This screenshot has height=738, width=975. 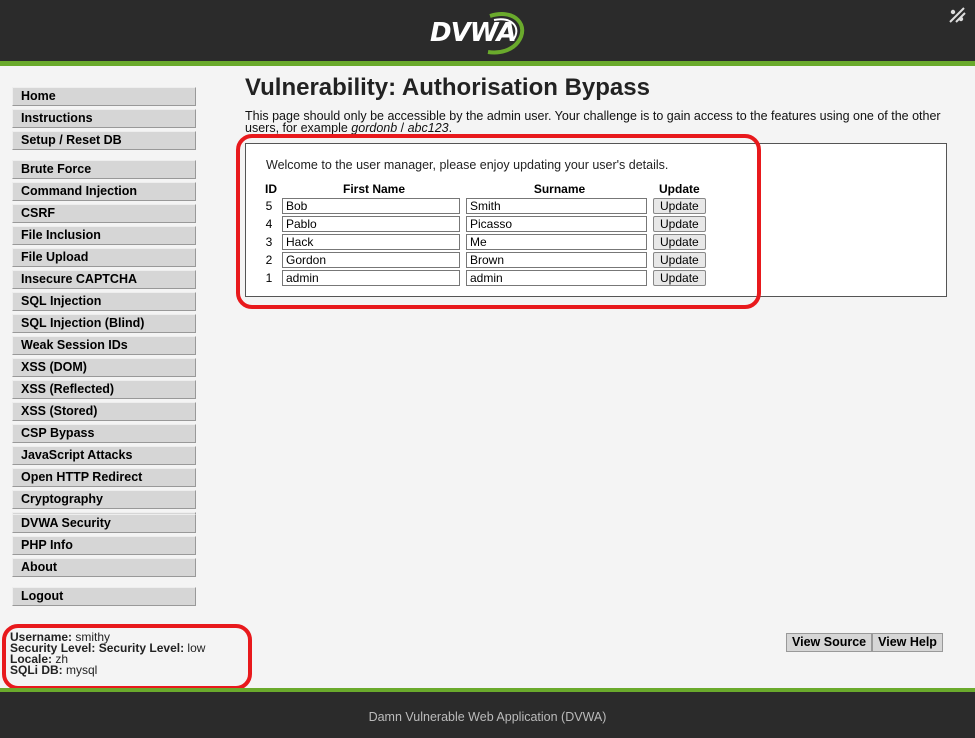 I want to click on sidebar-item-instructions: Instructions, so click(x=104, y=118).